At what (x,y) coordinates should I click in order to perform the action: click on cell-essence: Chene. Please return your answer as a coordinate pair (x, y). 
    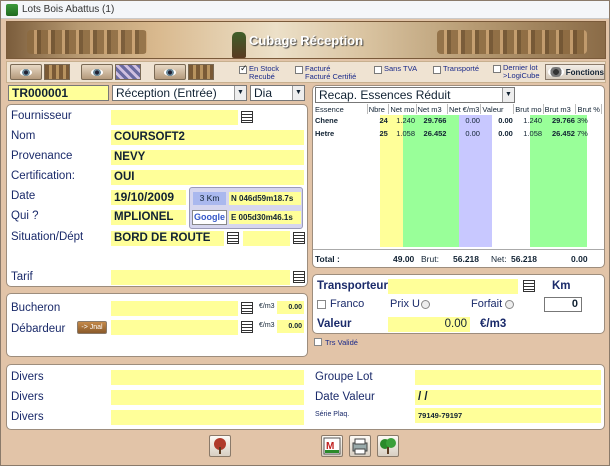
    Looking at the image, I should click on (326, 120).